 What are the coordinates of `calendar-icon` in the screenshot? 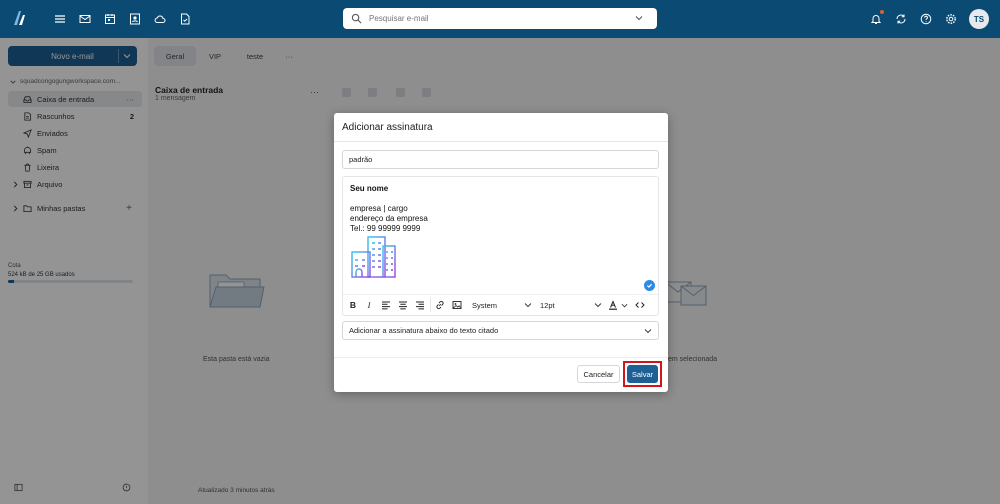 It's located at (110, 19).